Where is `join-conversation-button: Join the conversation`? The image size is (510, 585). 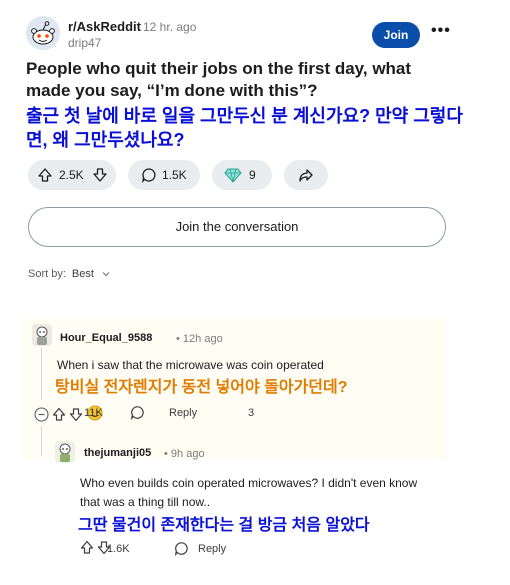 join-conversation-button: Join the conversation is located at coordinates (237, 227).